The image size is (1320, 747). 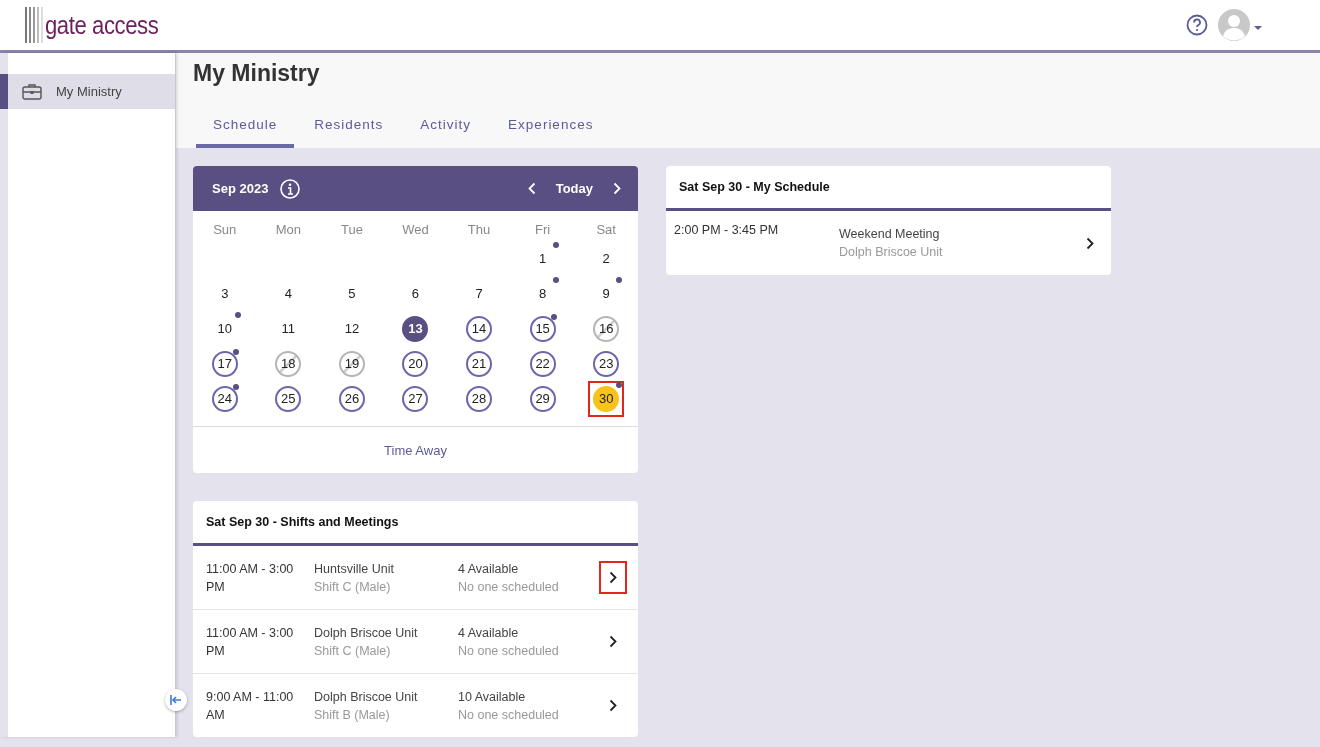 What do you see at coordinates (446, 130) in the screenshot?
I see `tab: Activity` at bounding box center [446, 130].